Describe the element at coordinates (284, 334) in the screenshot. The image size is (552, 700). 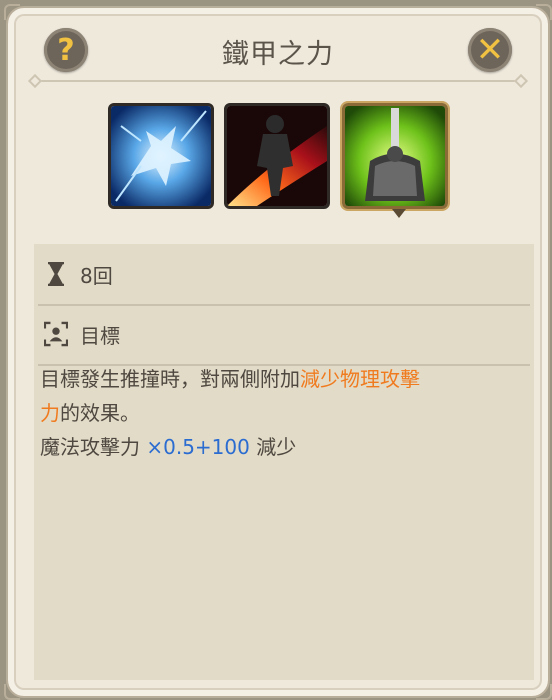
I see `target-row: 目標` at that location.